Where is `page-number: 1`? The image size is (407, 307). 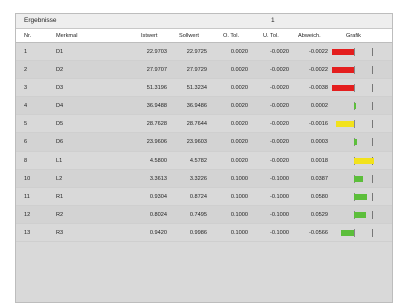 page-number: 1 is located at coordinates (273, 20).